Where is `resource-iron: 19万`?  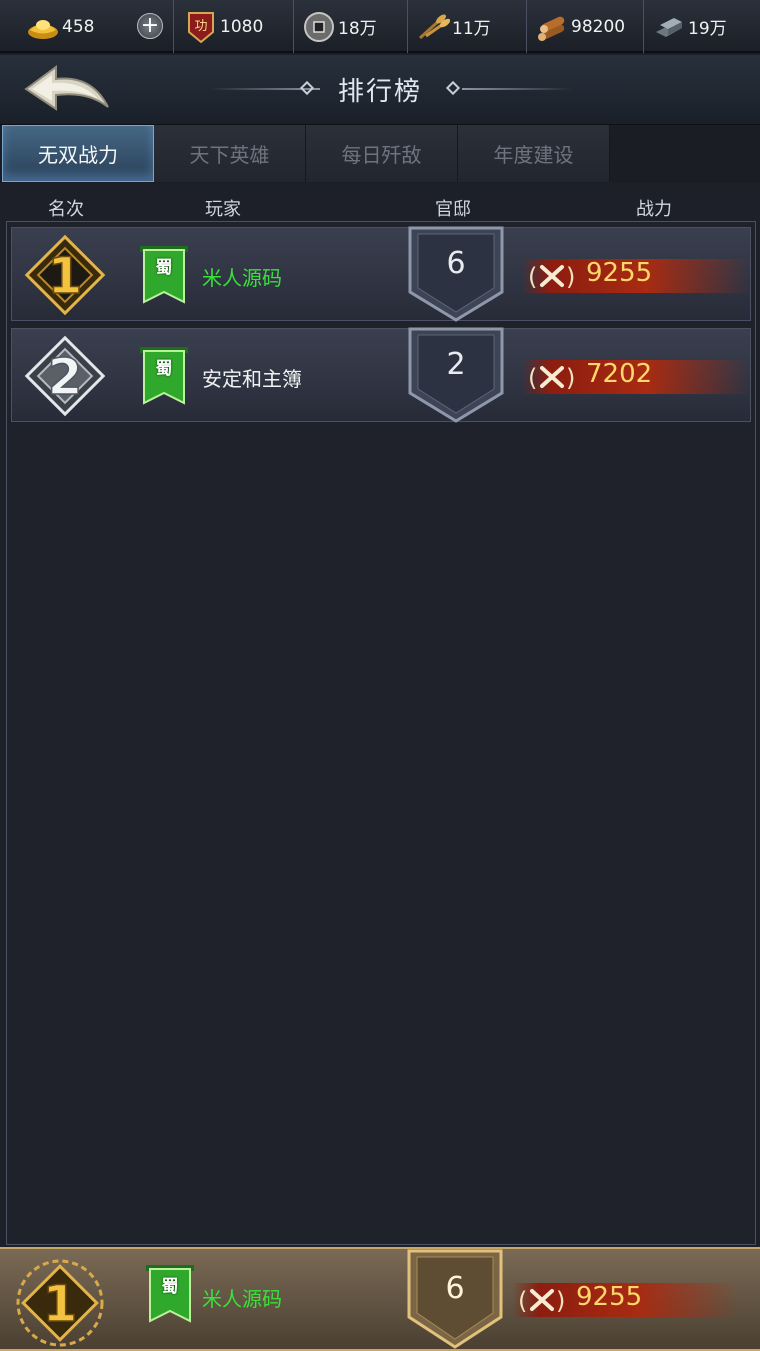 resource-iron: 19万 is located at coordinates (702, 26).